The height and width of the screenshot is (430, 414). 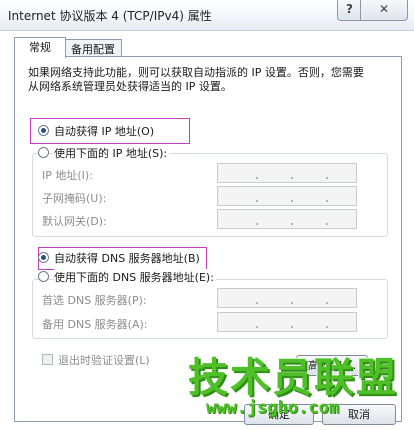 What do you see at coordinates (43, 257) in the screenshot?
I see `dns-auto-radio` at bounding box center [43, 257].